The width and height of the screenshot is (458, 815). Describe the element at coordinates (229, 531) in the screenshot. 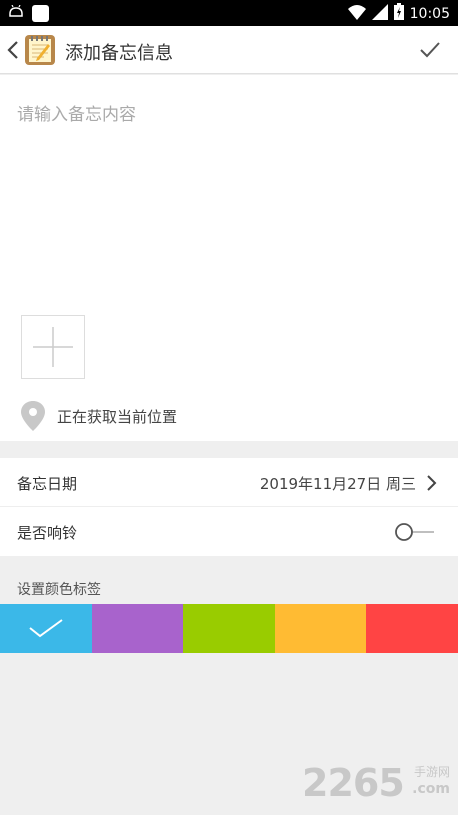

I see `ring-row: 是否响铃` at that location.